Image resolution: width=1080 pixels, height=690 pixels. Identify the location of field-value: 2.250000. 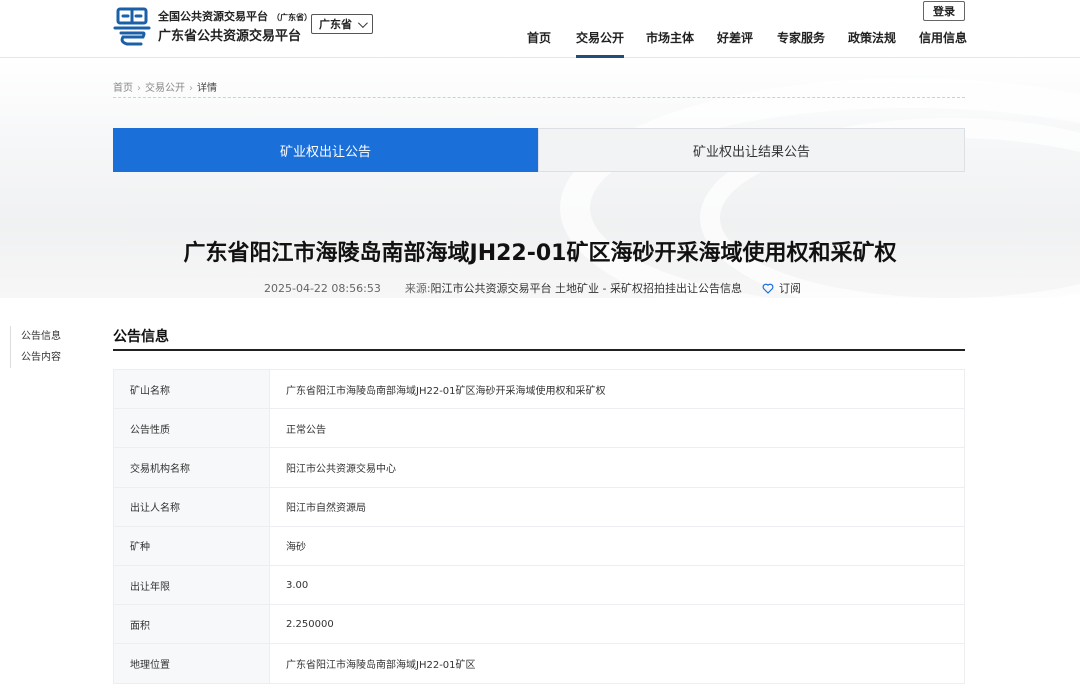
(617, 624).